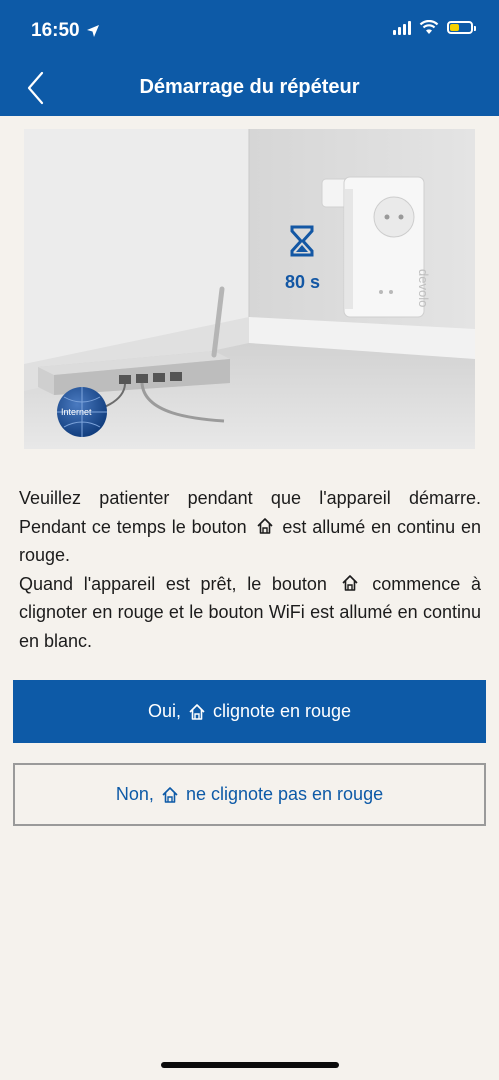 This screenshot has height=1080, width=499. What do you see at coordinates (282, 711) in the screenshot?
I see `yes-label-end: clignote en rouge` at bounding box center [282, 711].